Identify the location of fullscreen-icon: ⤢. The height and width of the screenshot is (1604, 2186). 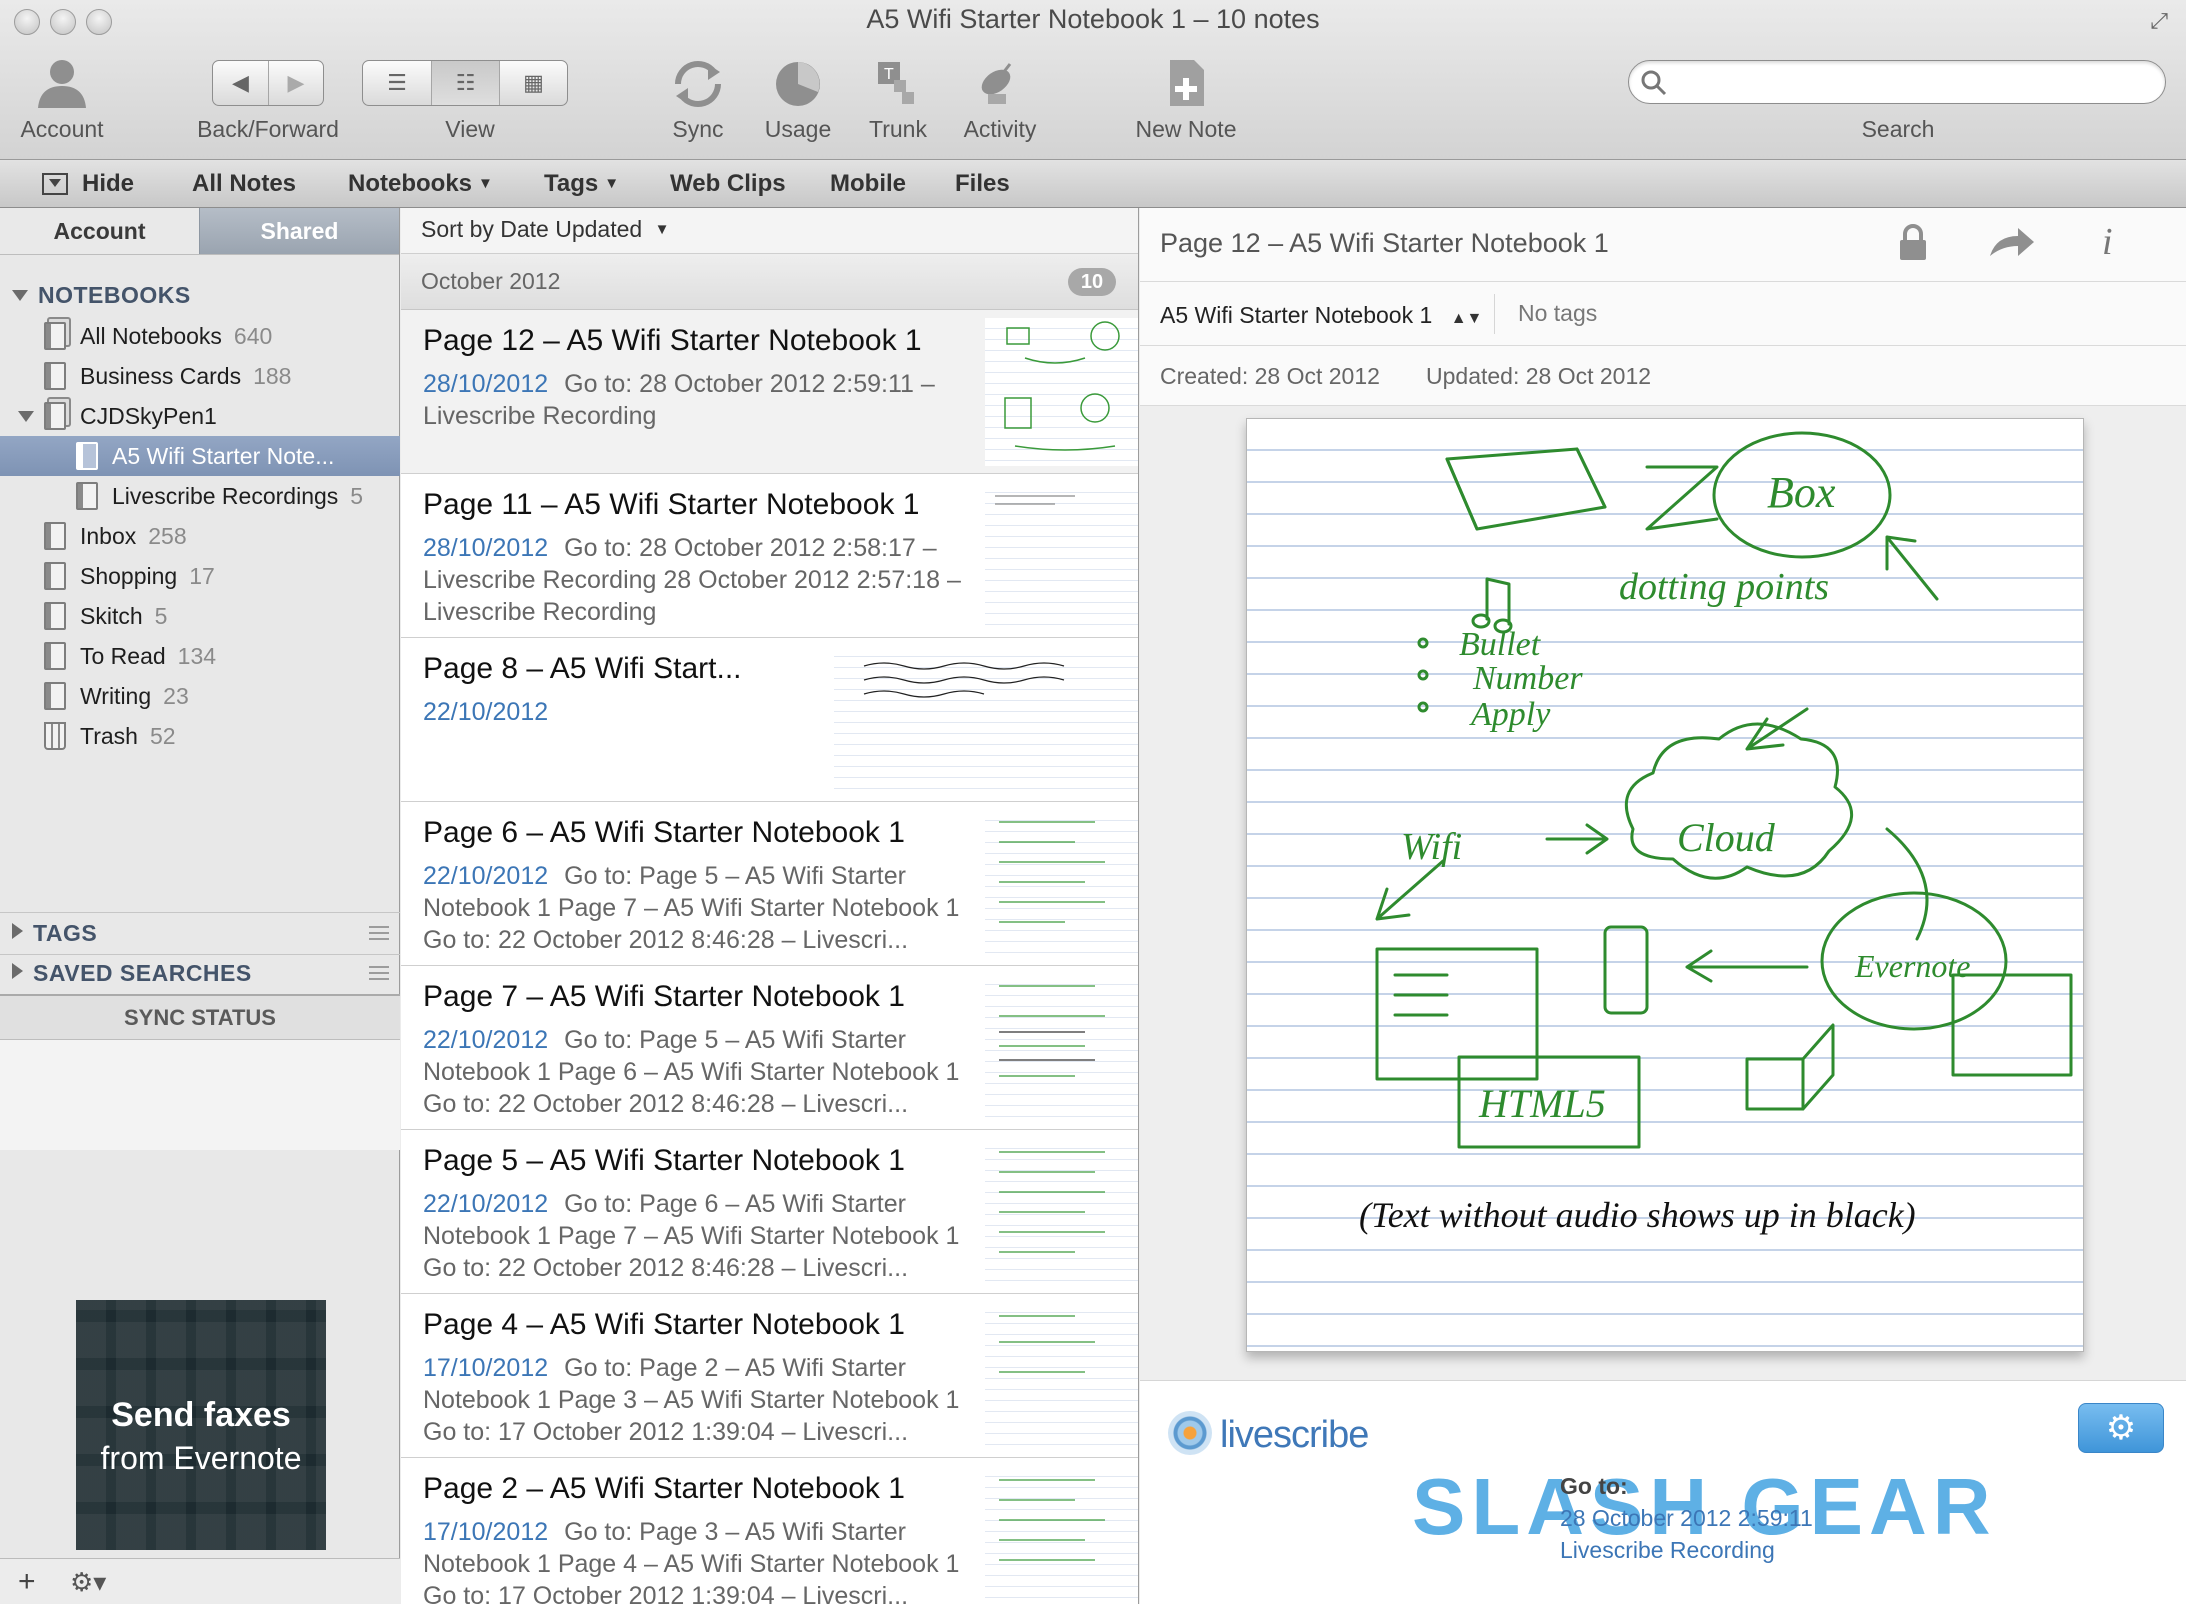
(2159, 21).